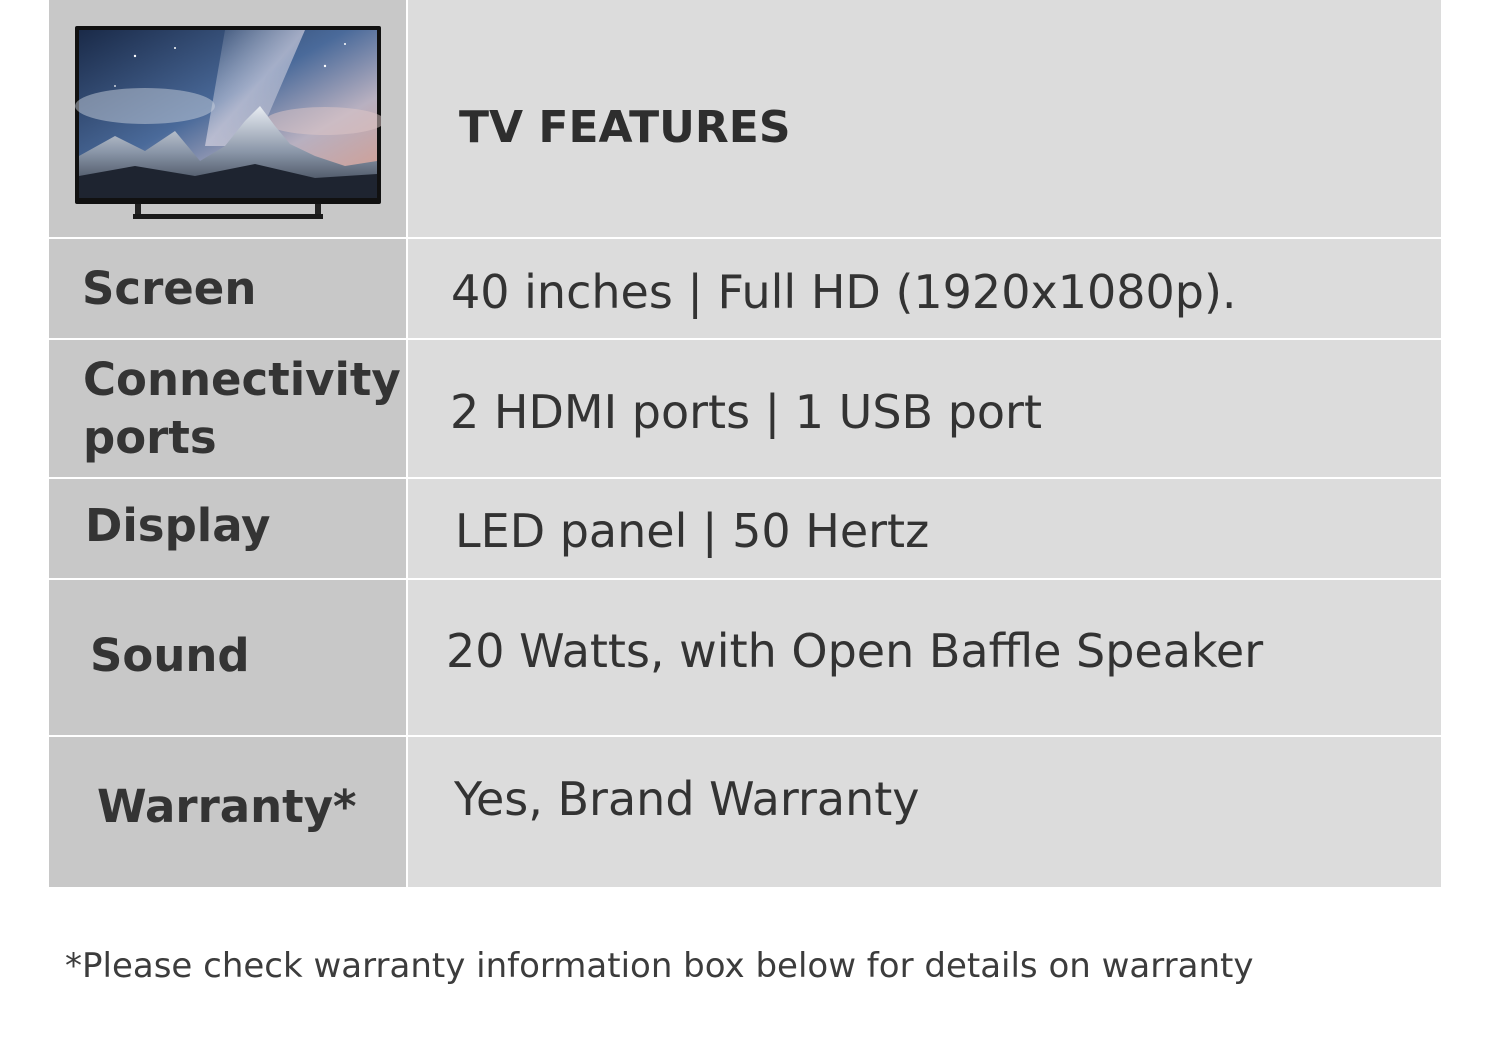  I want to click on spec-label-cell: Sound, so click(227, 657).